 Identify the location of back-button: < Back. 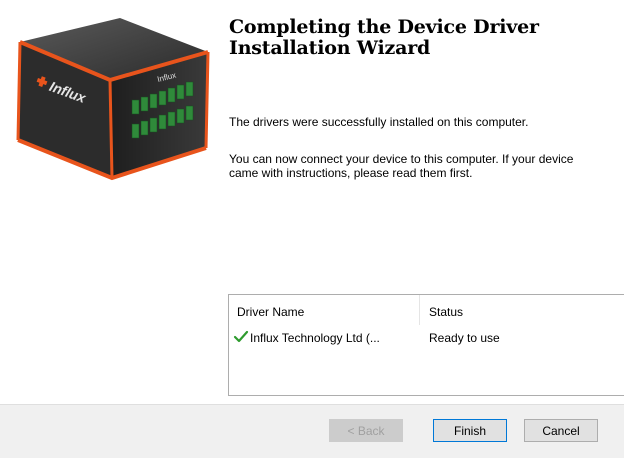
(366, 430).